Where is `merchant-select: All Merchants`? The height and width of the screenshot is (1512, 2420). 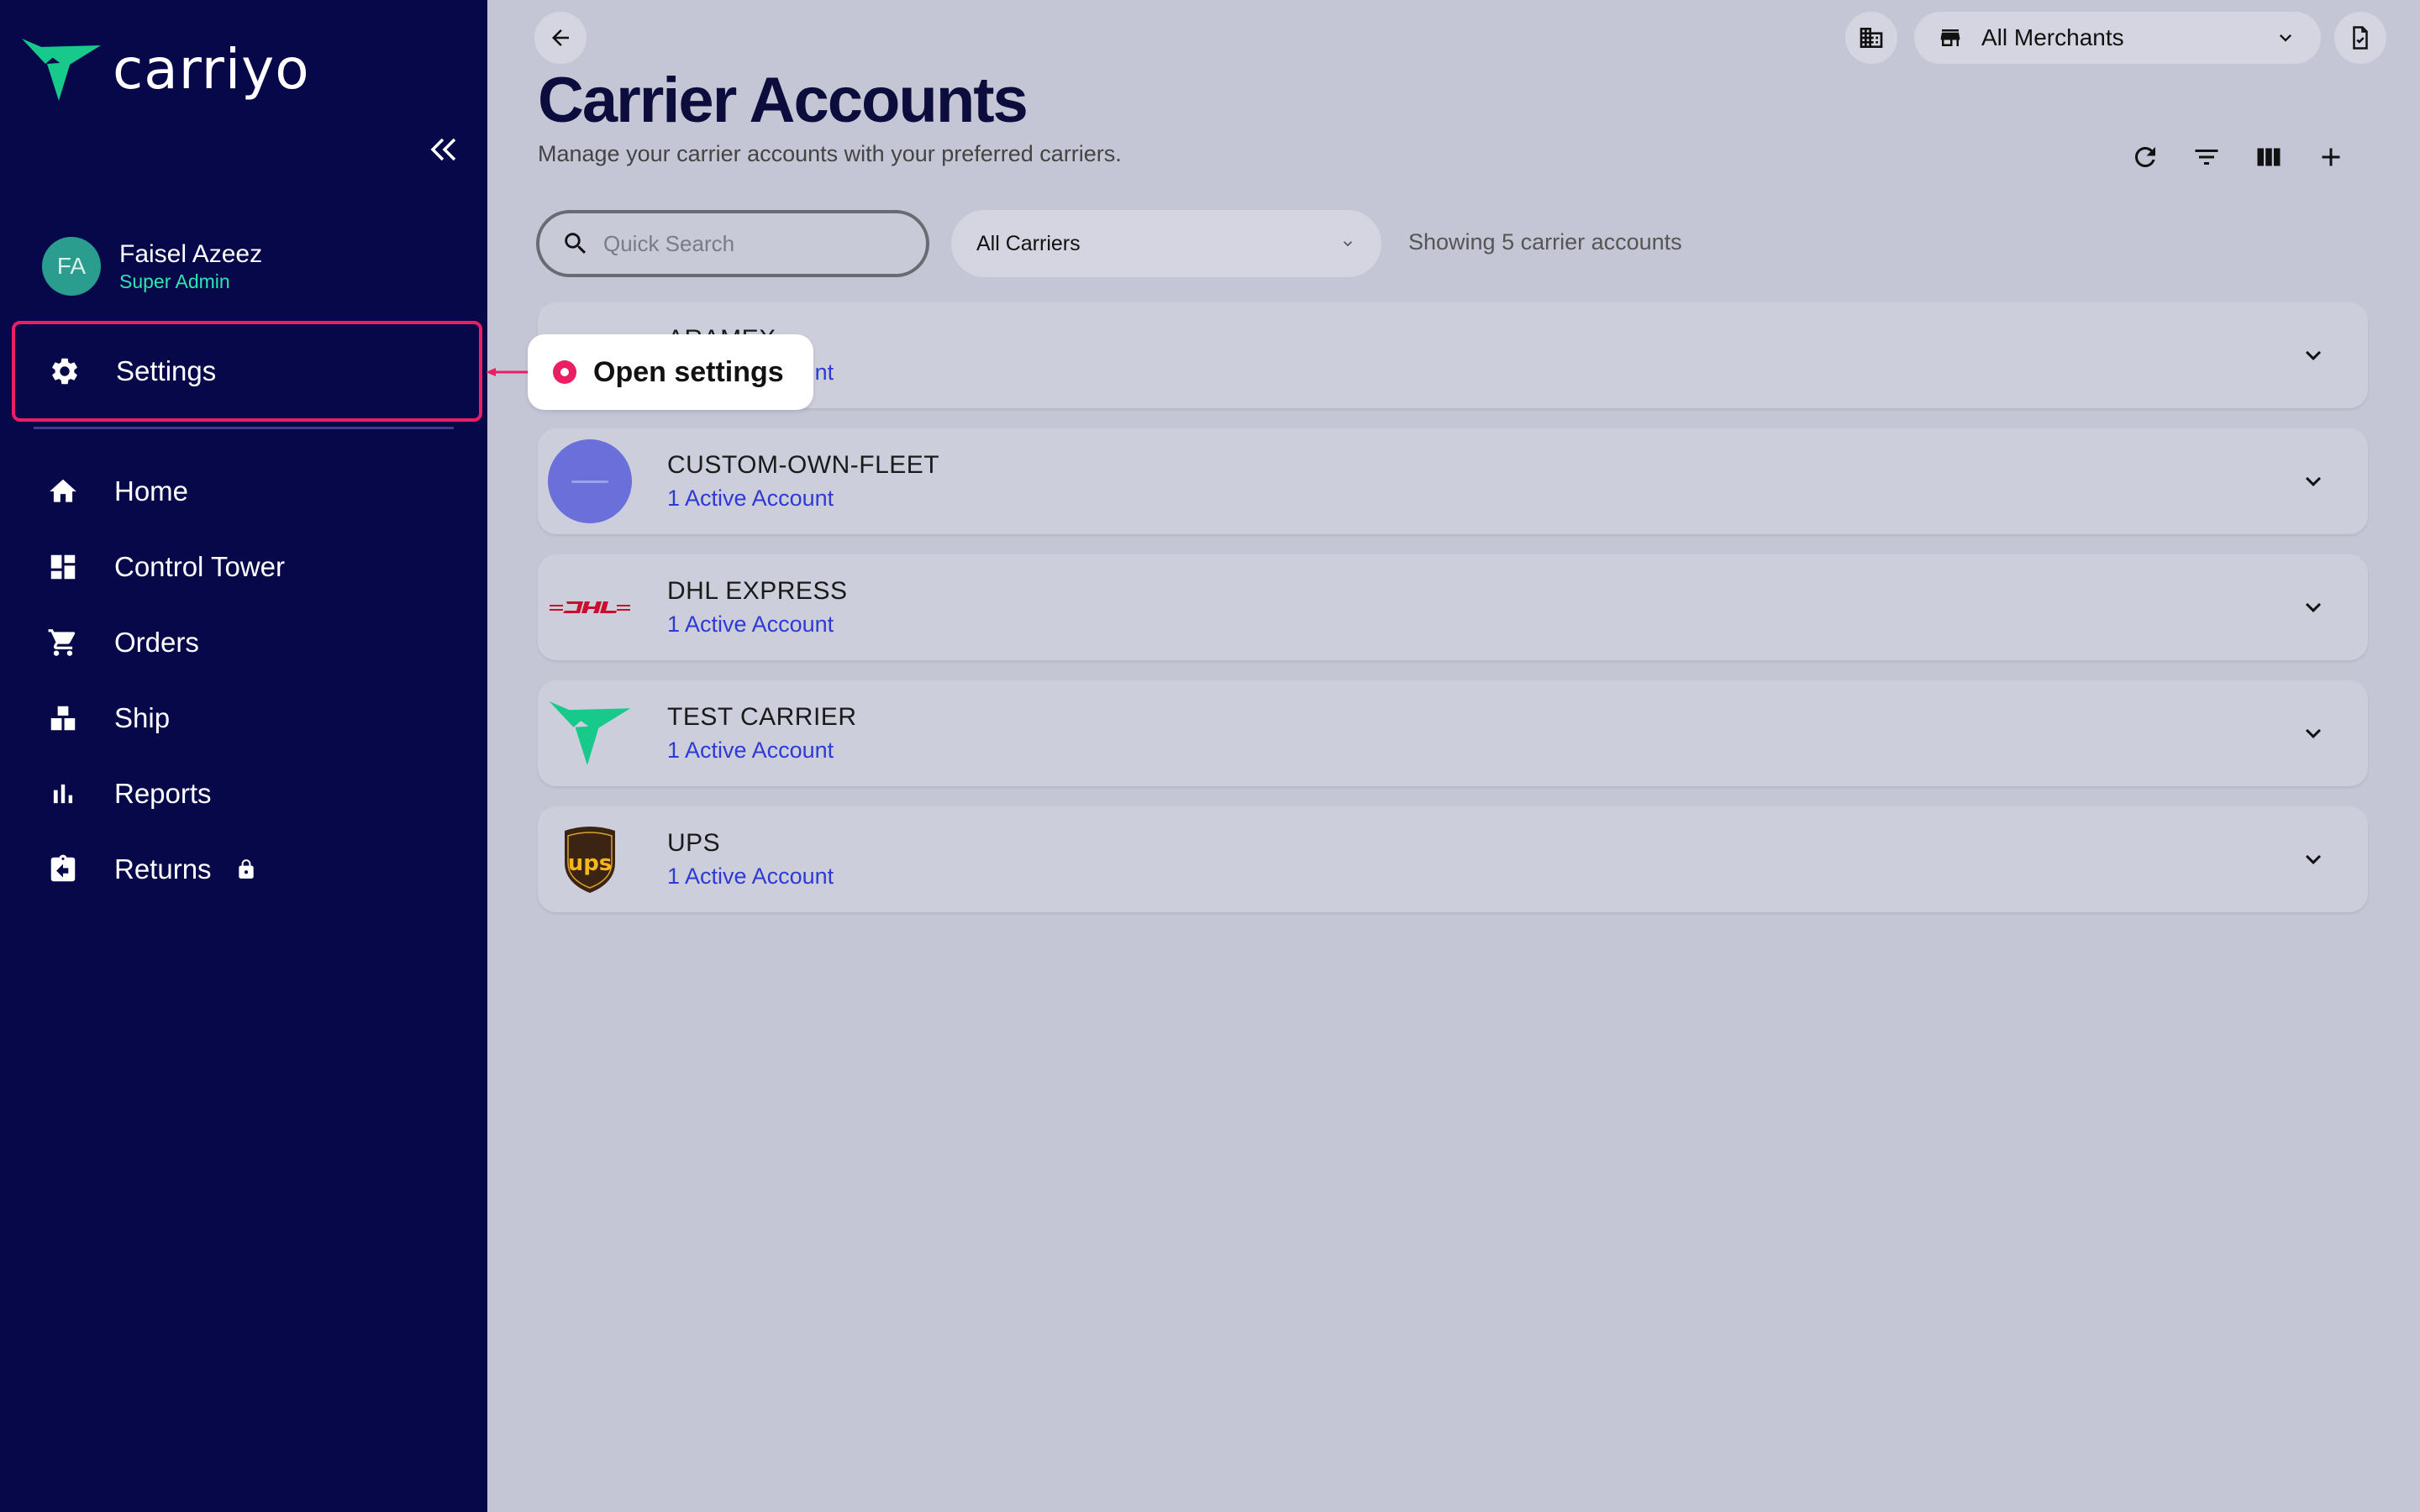
merchant-select: All Merchants is located at coordinates (2117, 38).